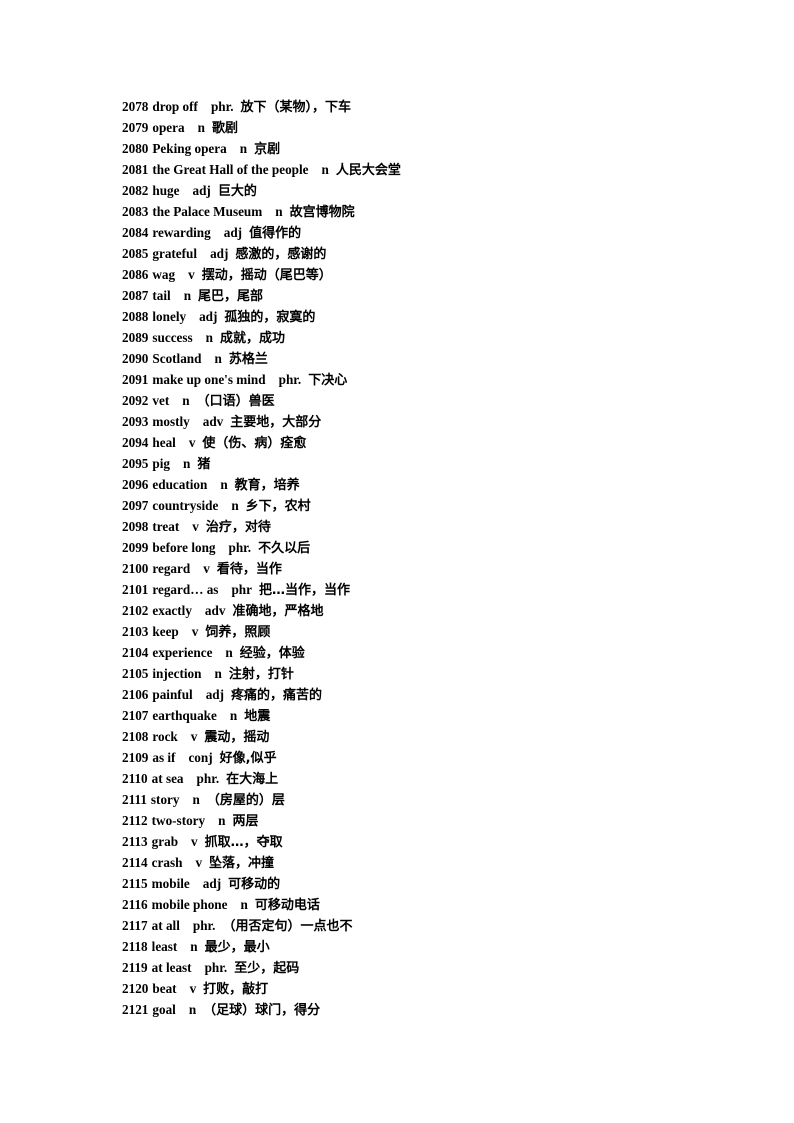 Image resolution: width=794 pixels, height=1123 pixels. Describe the element at coordinates (178, 820) in the screenshot. I see `entry-term: two-story` at that location.